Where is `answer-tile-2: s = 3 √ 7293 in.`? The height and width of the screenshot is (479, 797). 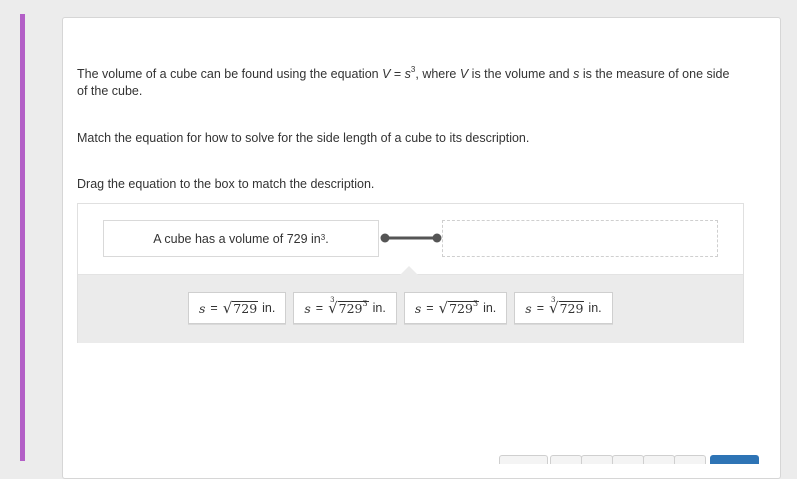 answer-tile-2: s = 3 √ 7293 in. is located at coordinates (345, 308).